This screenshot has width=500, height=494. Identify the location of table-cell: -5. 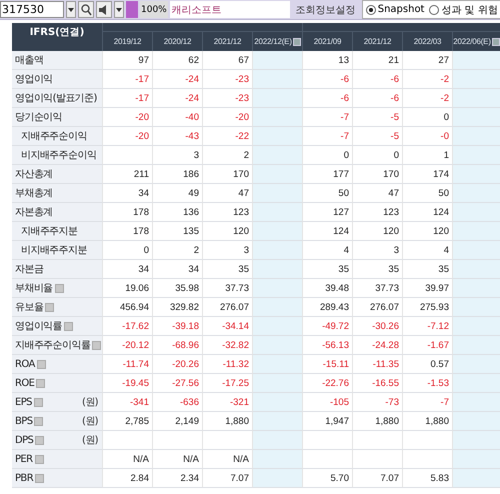
(377, 136).